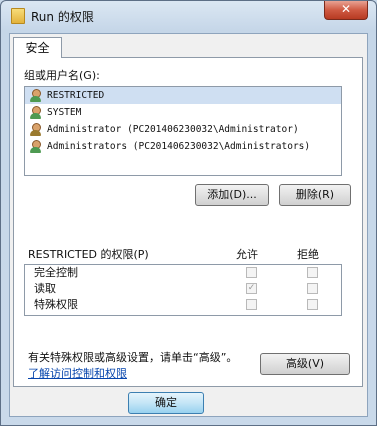 This screenshot has height=426, width=377. Describe the element at coordinates (56, 304) in the screenshot. I see `permission-name: 特殊权限` at that location.